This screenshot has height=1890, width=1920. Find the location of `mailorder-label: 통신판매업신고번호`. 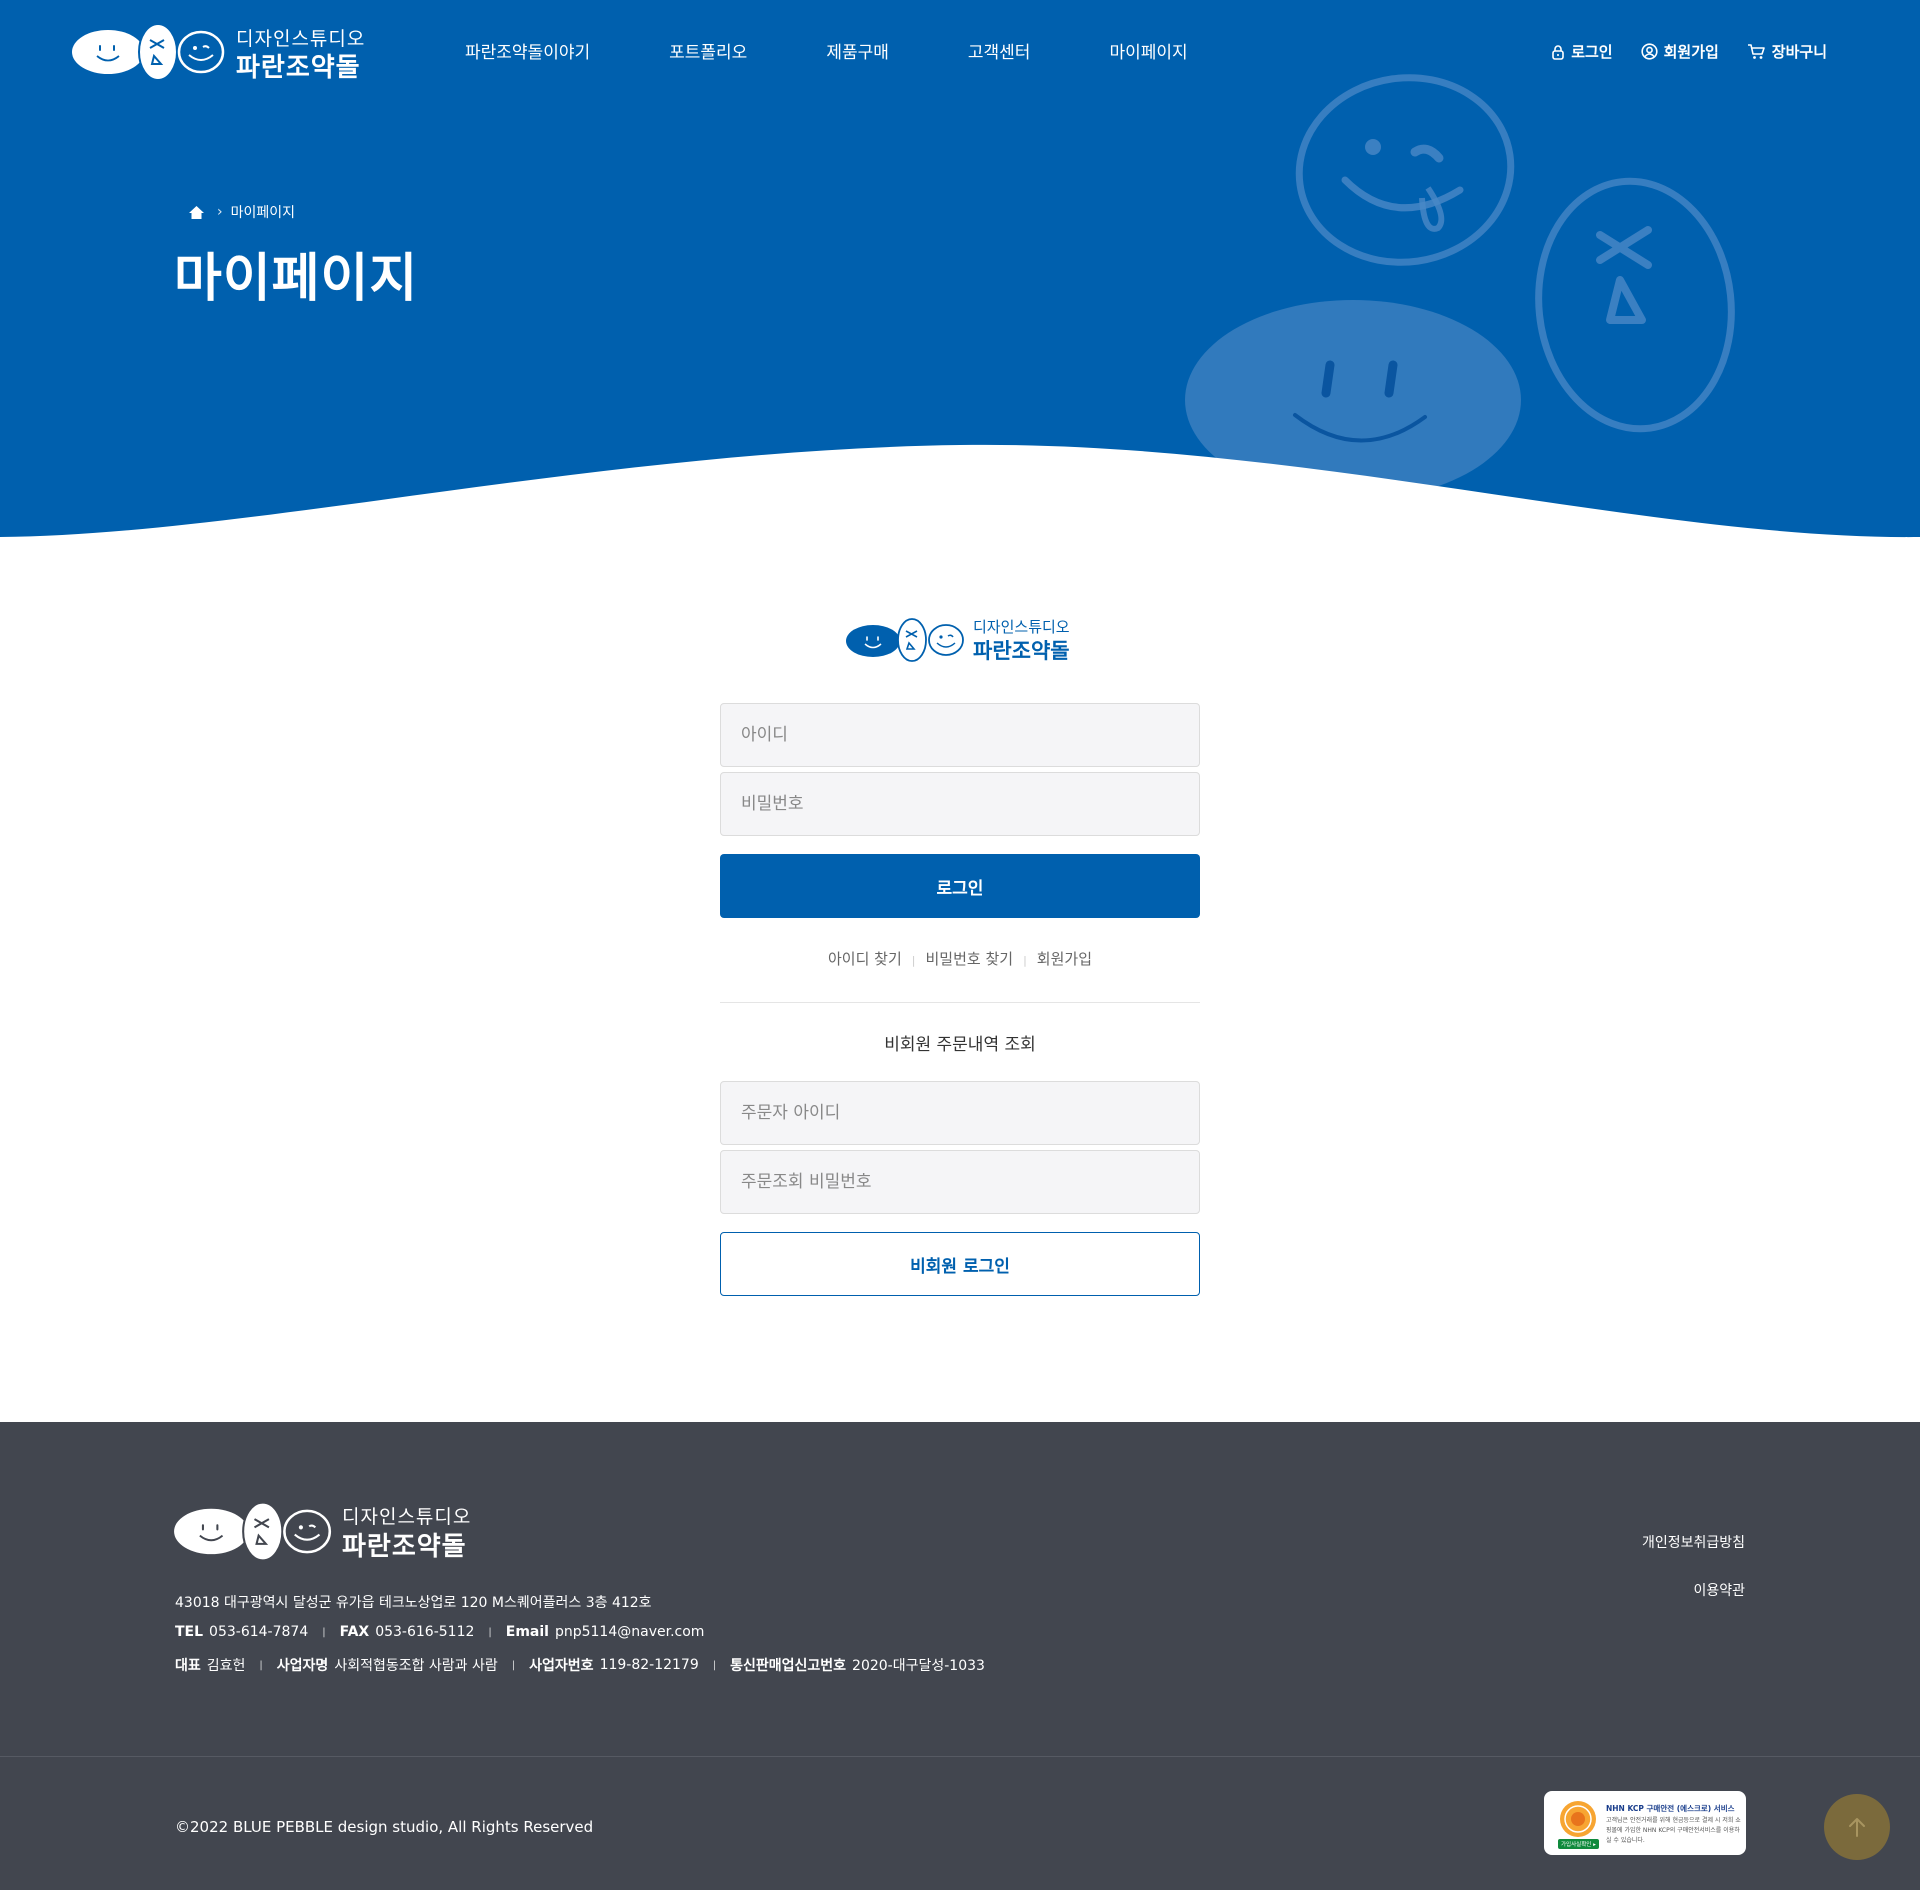

mailorder-label: 통신판매업신고번호 is located at coordinates (788, 1666).